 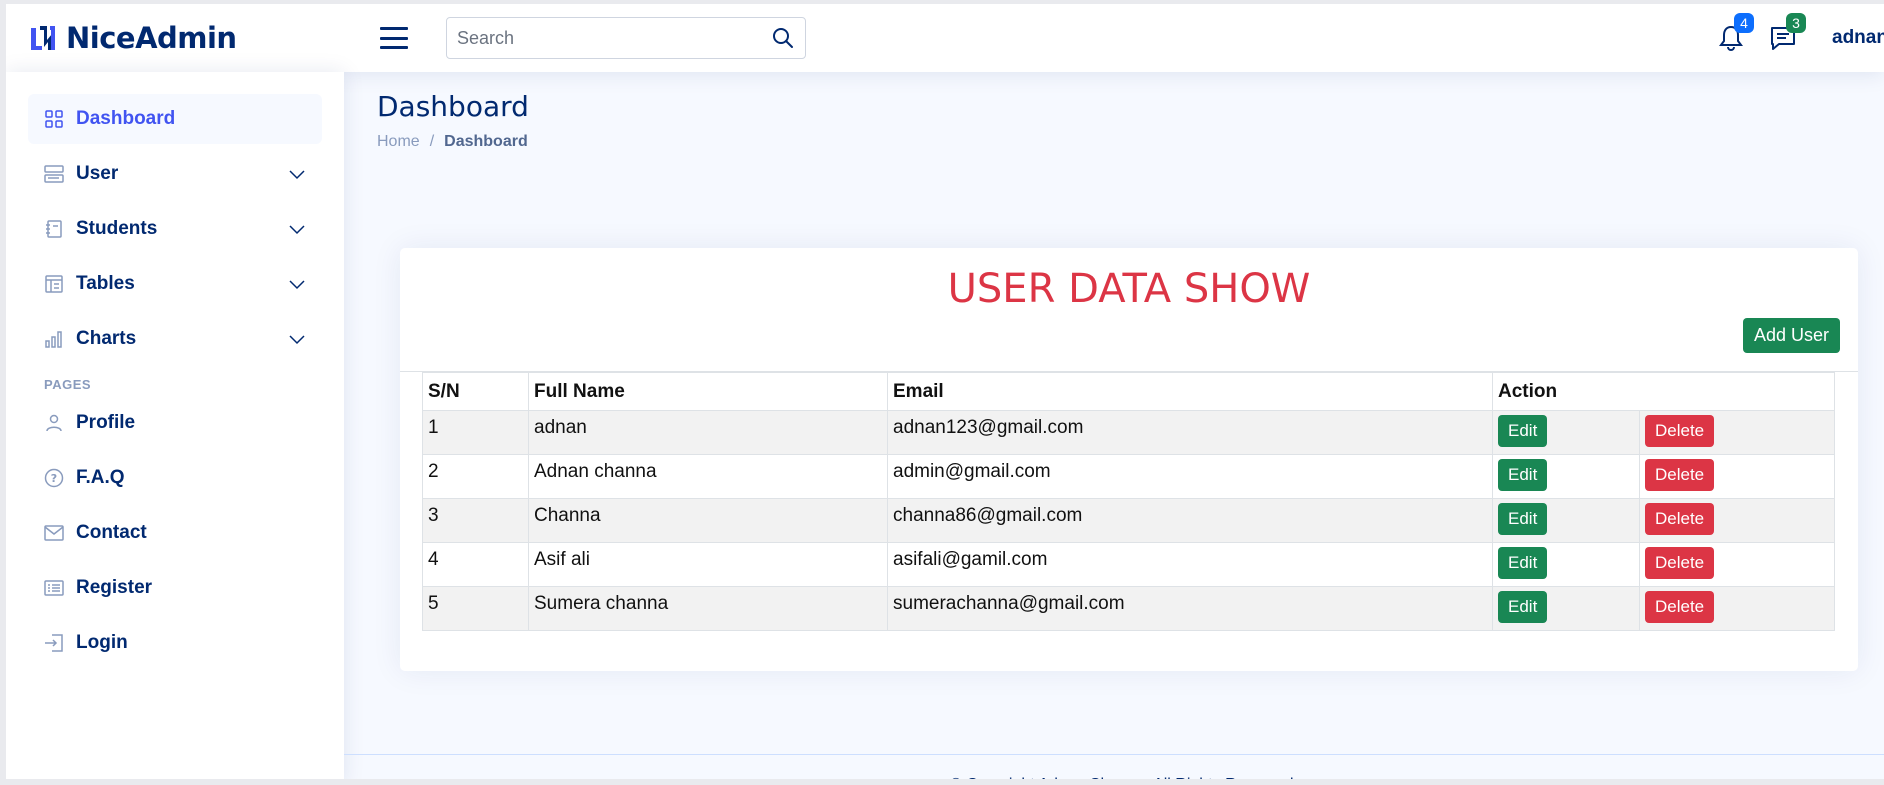 I want to click on cell-sn: 4, so click(x=475, y=564).